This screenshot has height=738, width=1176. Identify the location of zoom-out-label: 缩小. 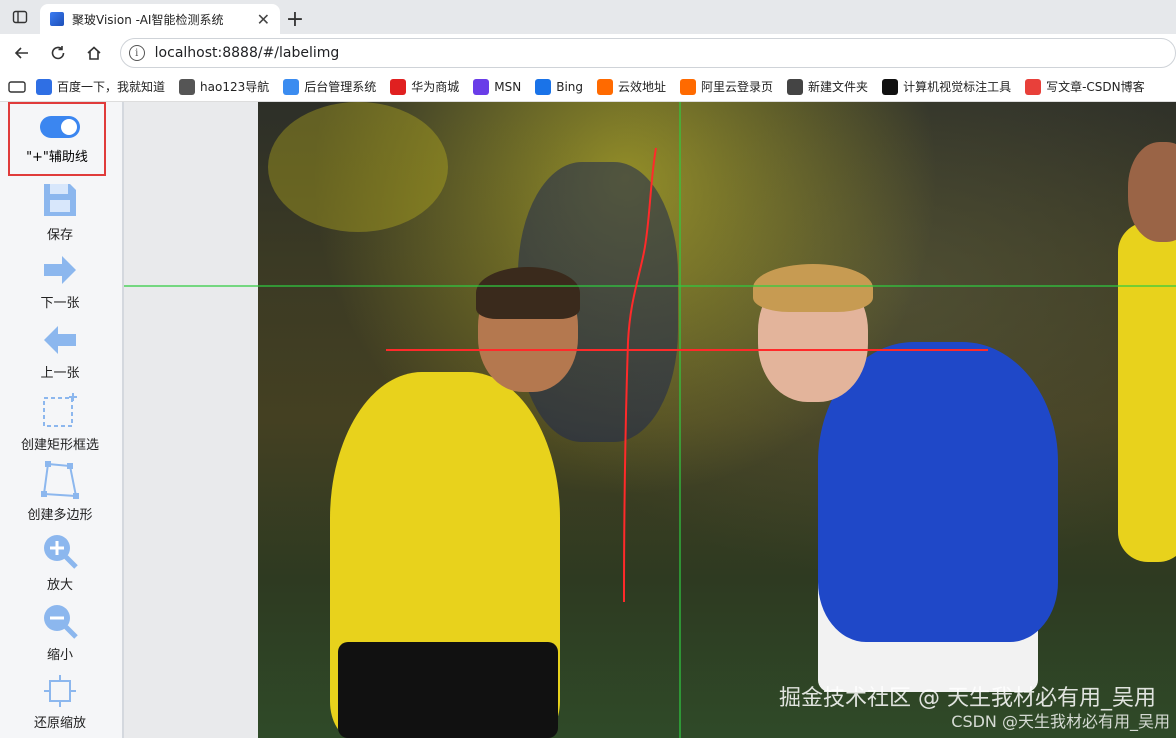
(59, 655).